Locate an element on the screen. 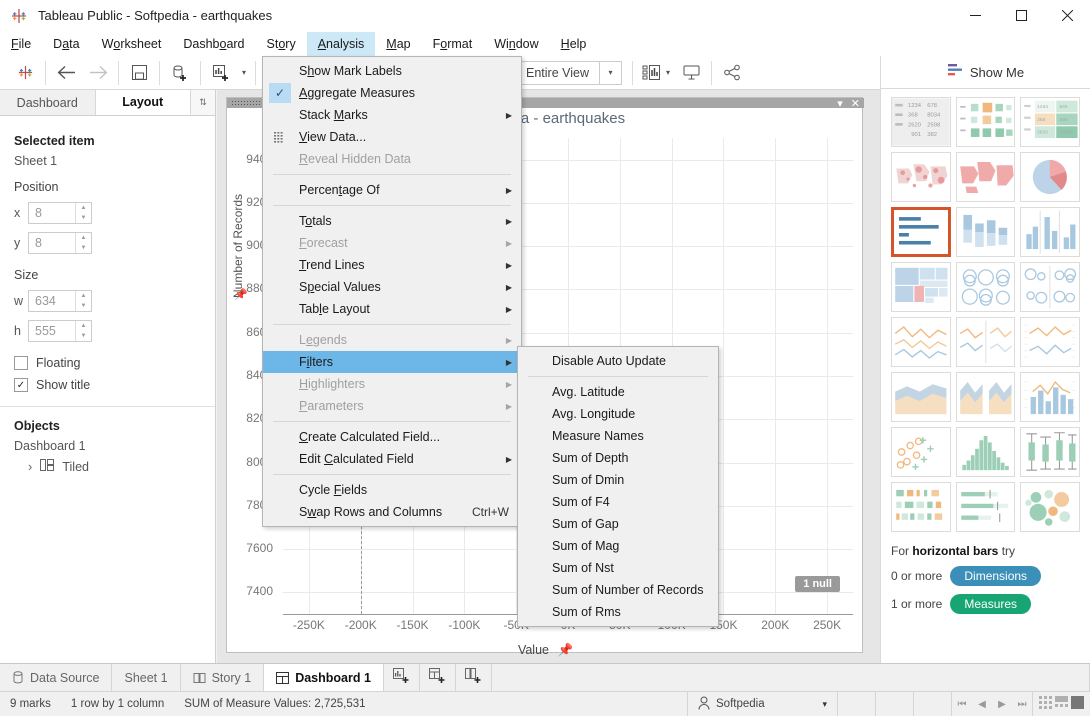  analysis-menu-item-swap-rows-and-columns: Swap Rows and Columns Ctrl+W is located at coordinates (392, 512).